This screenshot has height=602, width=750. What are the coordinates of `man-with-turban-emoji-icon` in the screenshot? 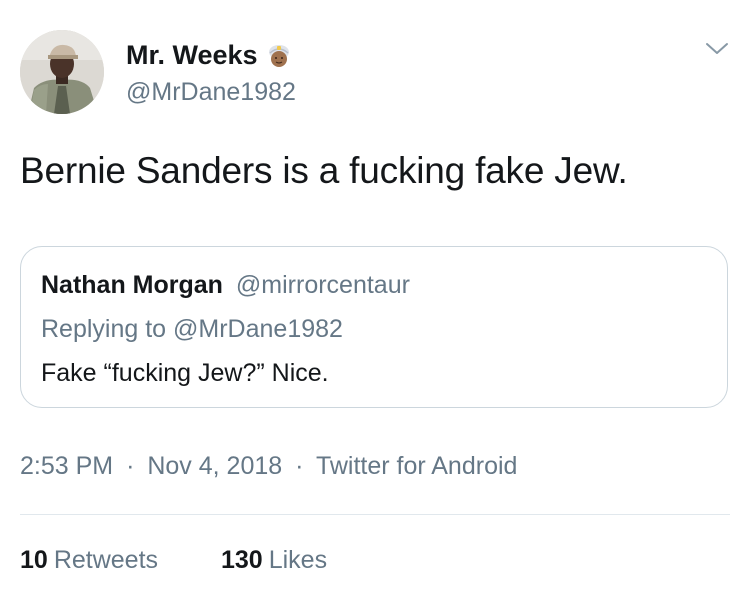 It's located at (279, 56).